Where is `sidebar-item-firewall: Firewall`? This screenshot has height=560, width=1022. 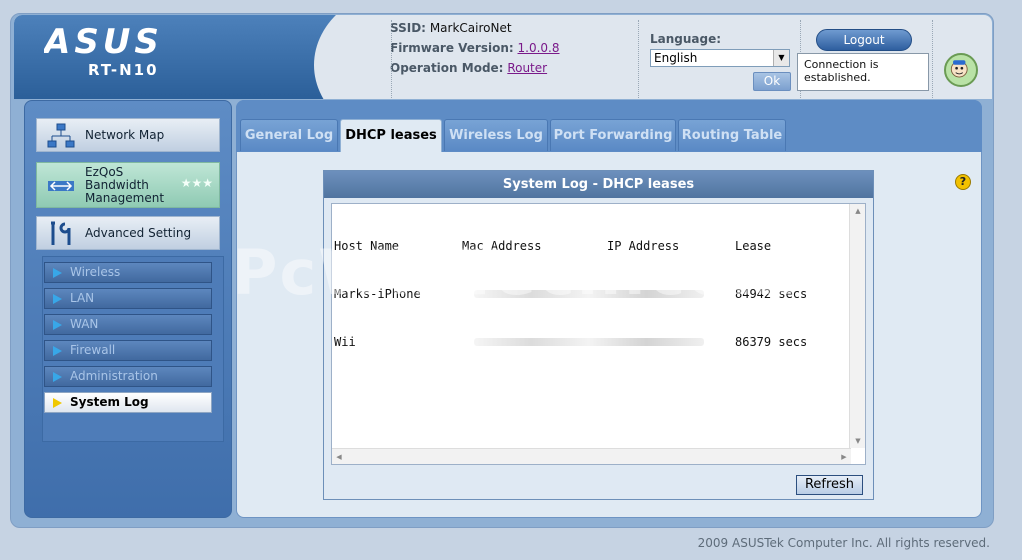
sidebar-item-firewall: Firewall is located at coordinates (128, 350).